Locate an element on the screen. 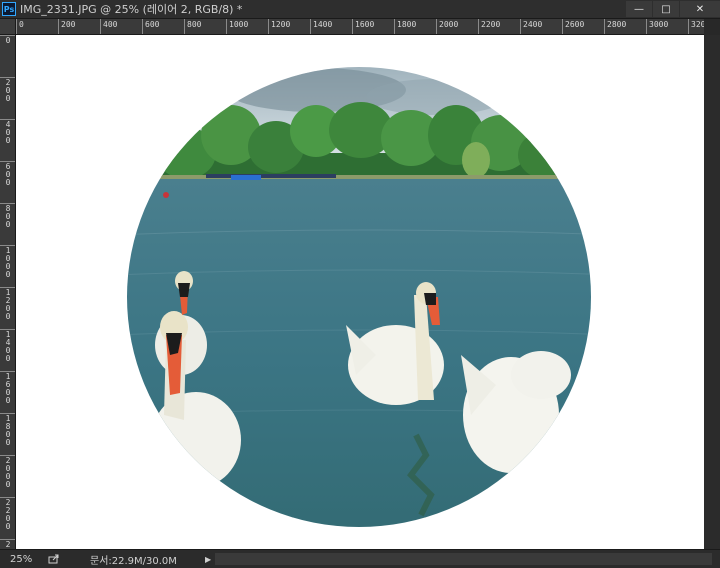  ruler-v-tick: 600 is located at coordinates (7, 182).